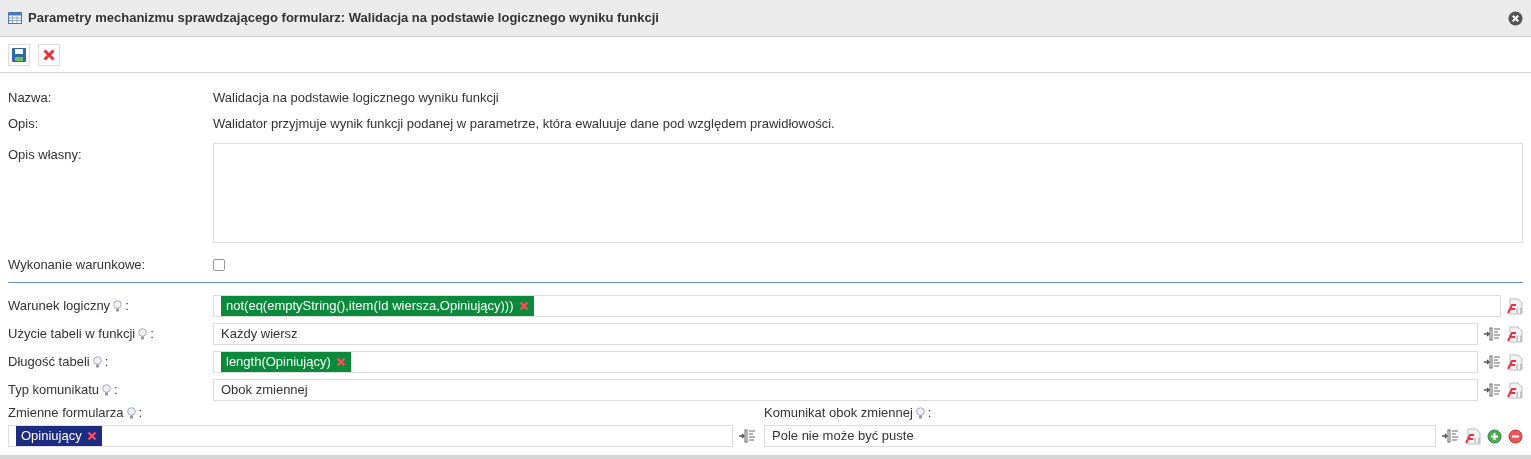 This screenshot has width=1531, height=459. Describe the element at coordinates (524, 124) in the screenshot. I see `field-value: Walidator przyjmuje wynik funkcji podanej w parametrze, która ewaluuje dane pod względem prawidłowości.` at that location.